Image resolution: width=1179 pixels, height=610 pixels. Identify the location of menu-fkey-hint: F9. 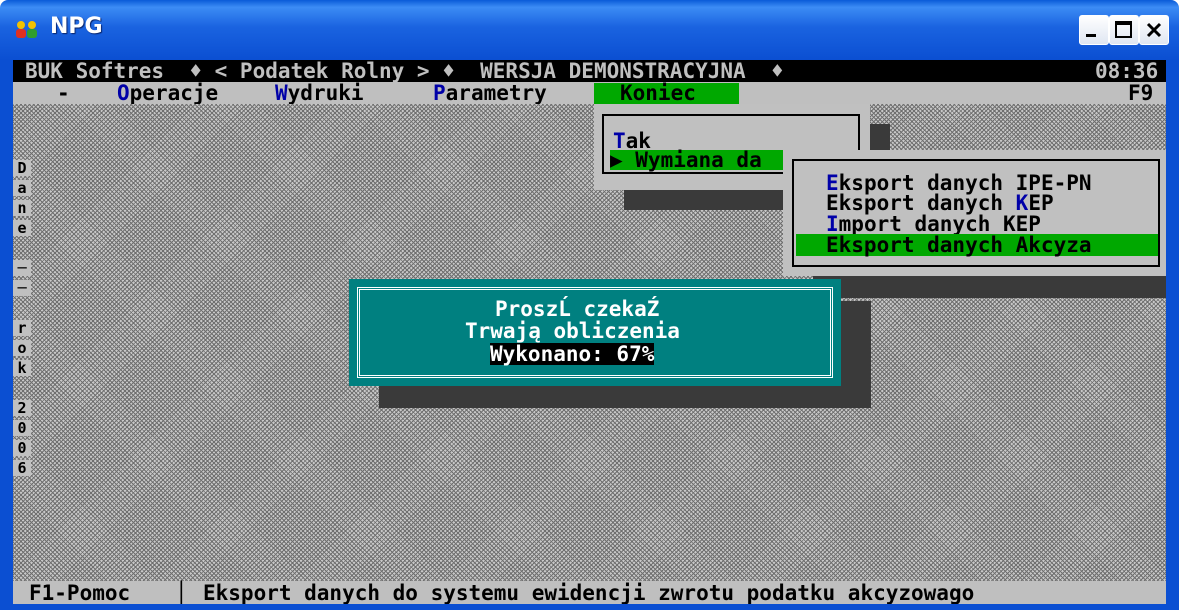
(1141, 93).